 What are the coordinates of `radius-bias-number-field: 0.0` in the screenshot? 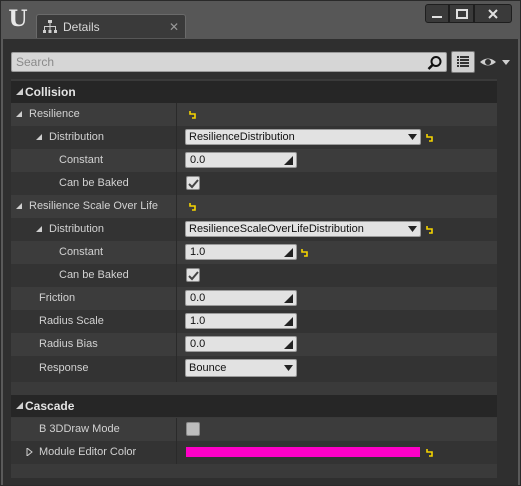 It's located at (241, 344).